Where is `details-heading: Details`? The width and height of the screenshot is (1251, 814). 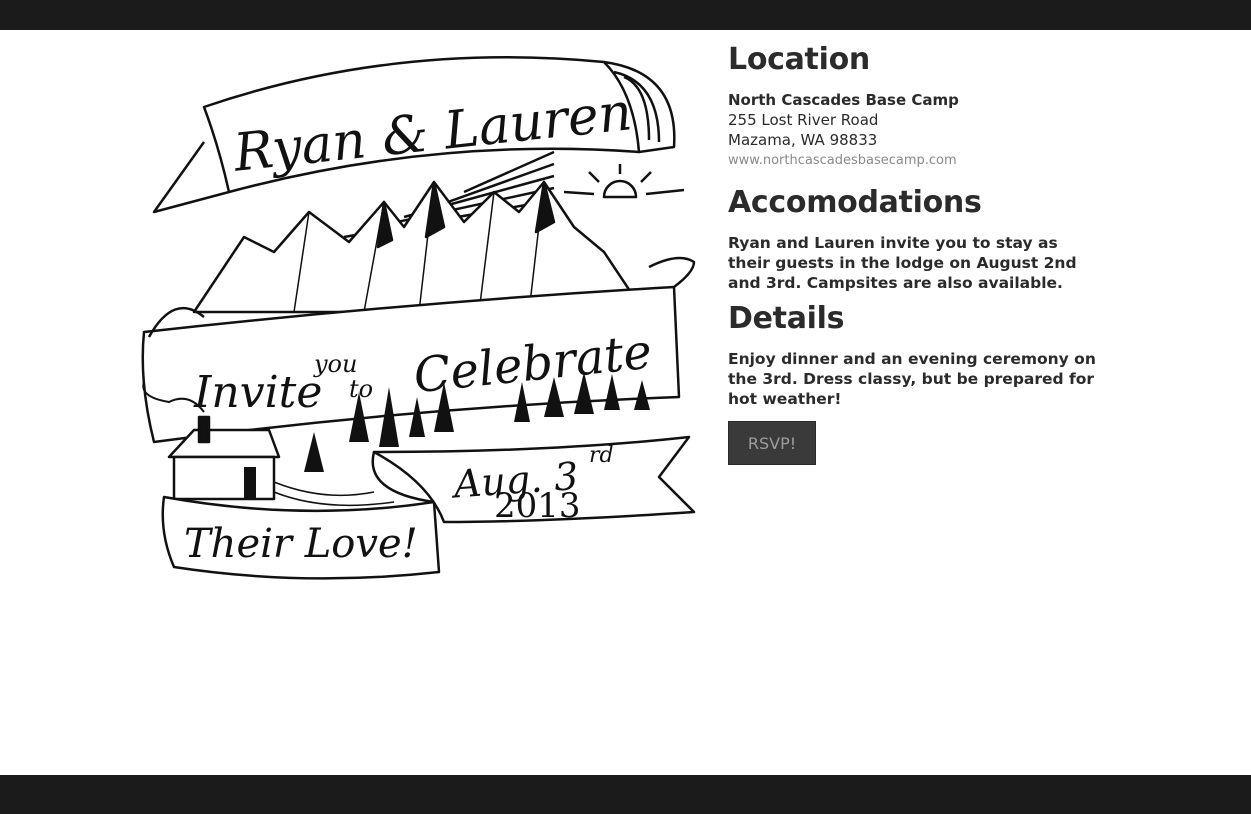 details-heading: Details is located at coordinates (786, 318).